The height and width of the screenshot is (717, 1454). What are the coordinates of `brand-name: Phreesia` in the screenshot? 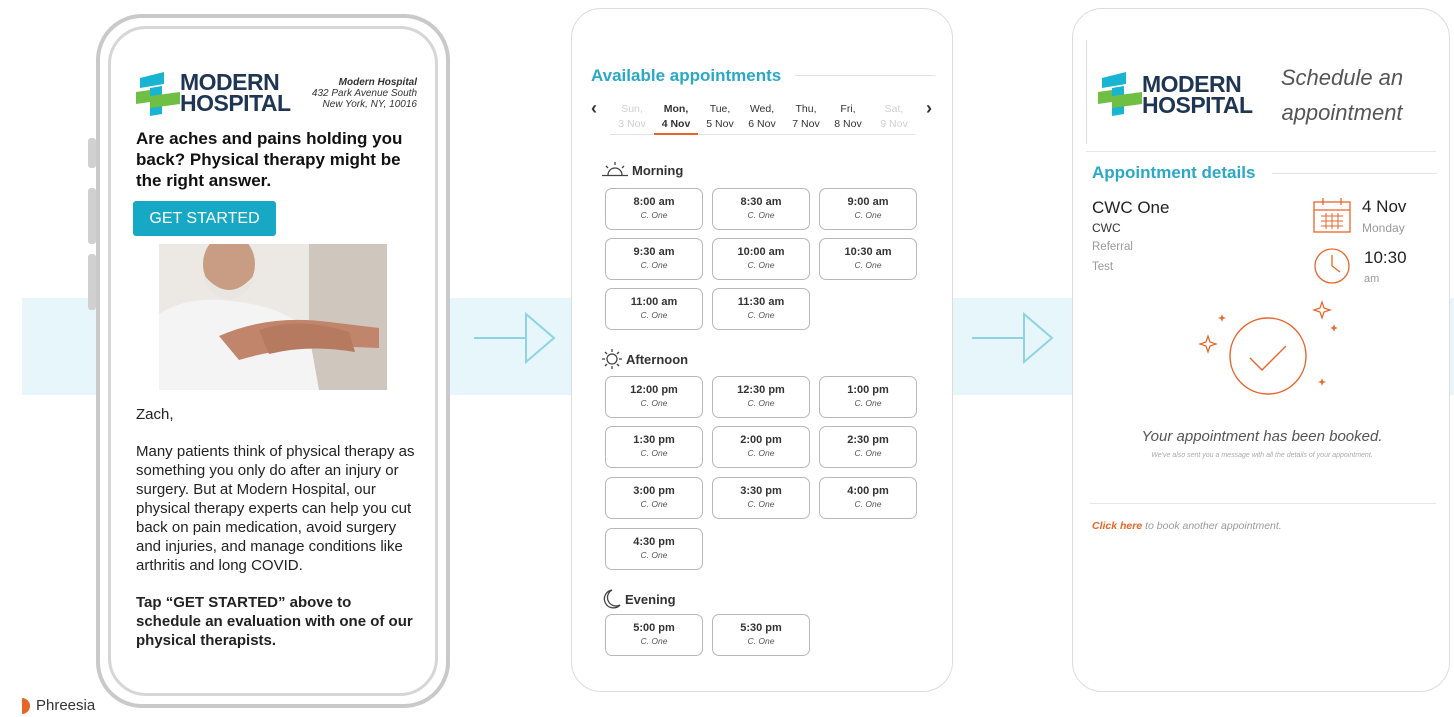 It's located at (66, 705).